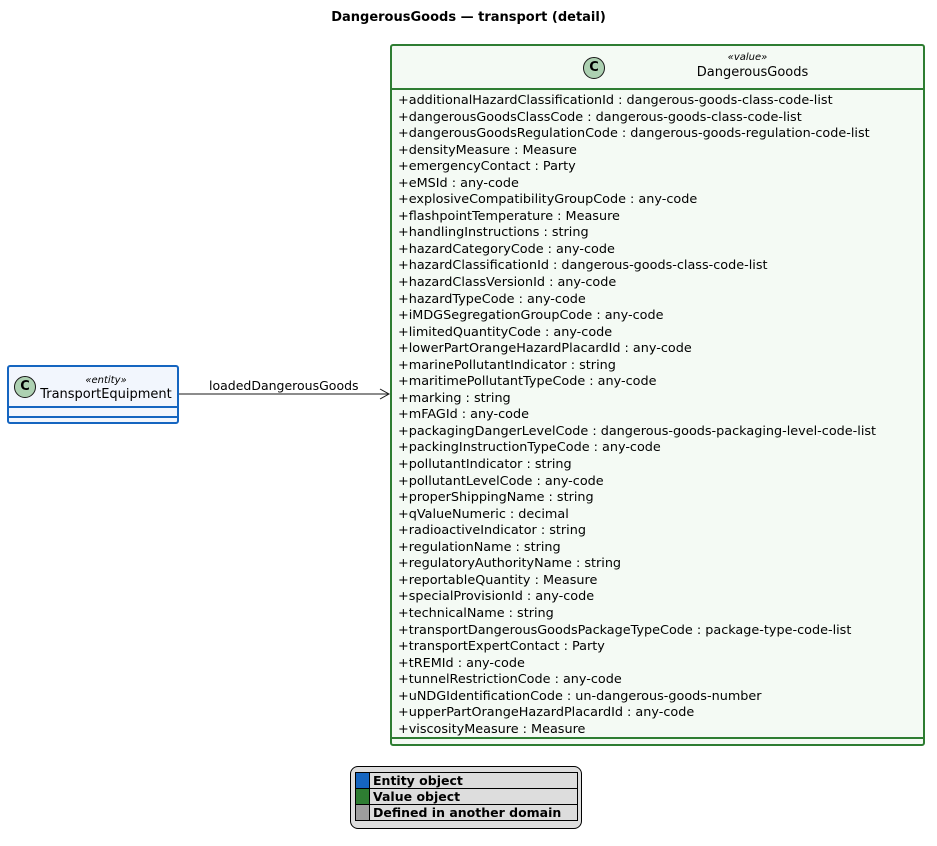 The height and width of the screenshot is (846, 937). I want to click on class-attribute: +reportableQuantity : Measure, so click(498, 580).